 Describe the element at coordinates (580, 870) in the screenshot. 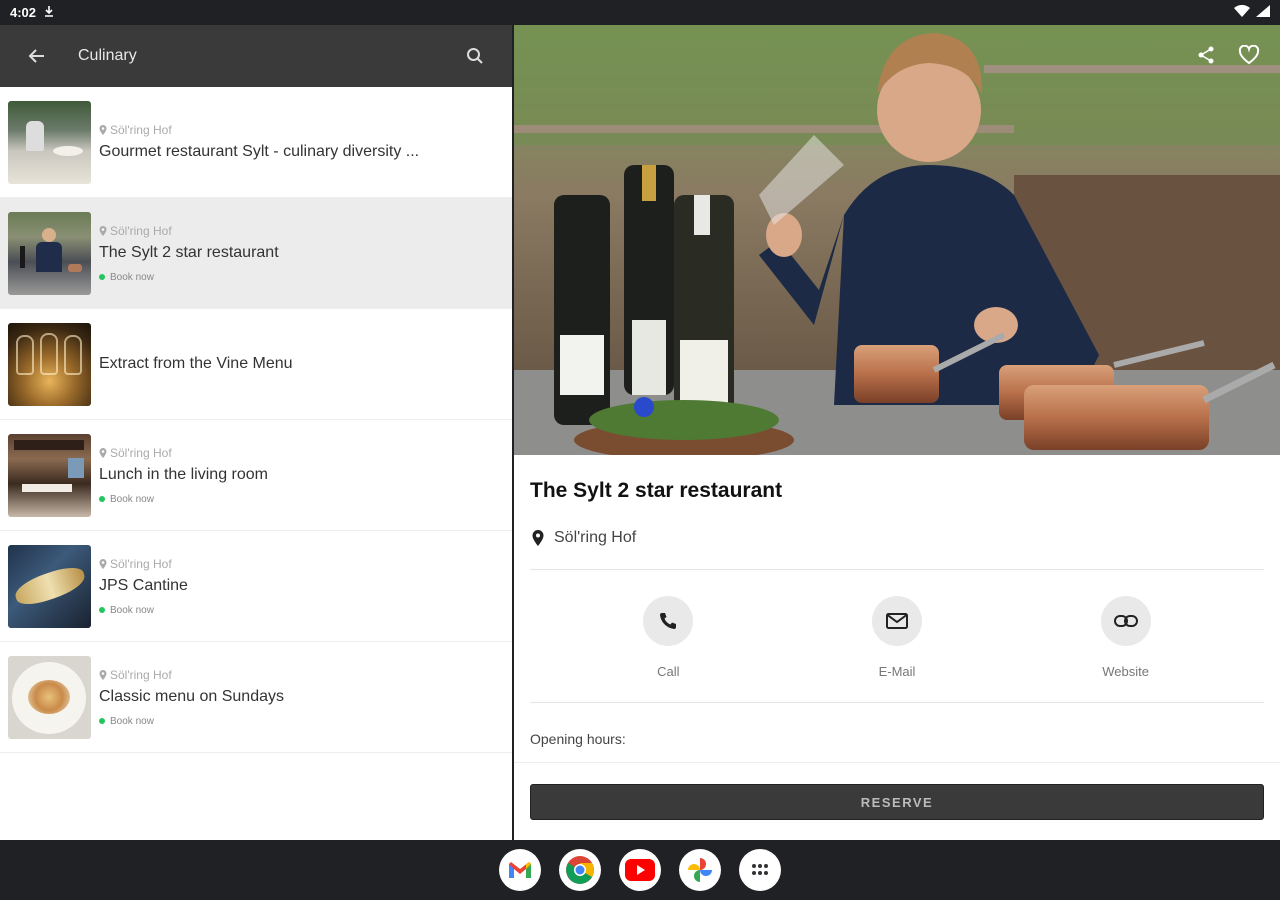

I see `chrome-icon` at that location.